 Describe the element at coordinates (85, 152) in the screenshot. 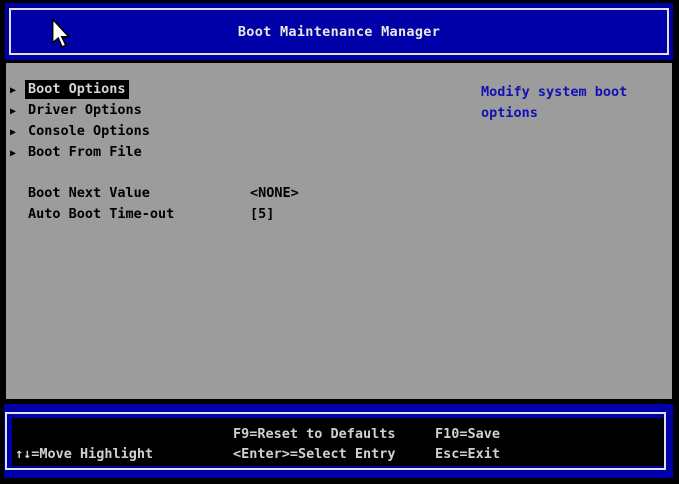

I see `menu-item-label: Boot From File` at that location.